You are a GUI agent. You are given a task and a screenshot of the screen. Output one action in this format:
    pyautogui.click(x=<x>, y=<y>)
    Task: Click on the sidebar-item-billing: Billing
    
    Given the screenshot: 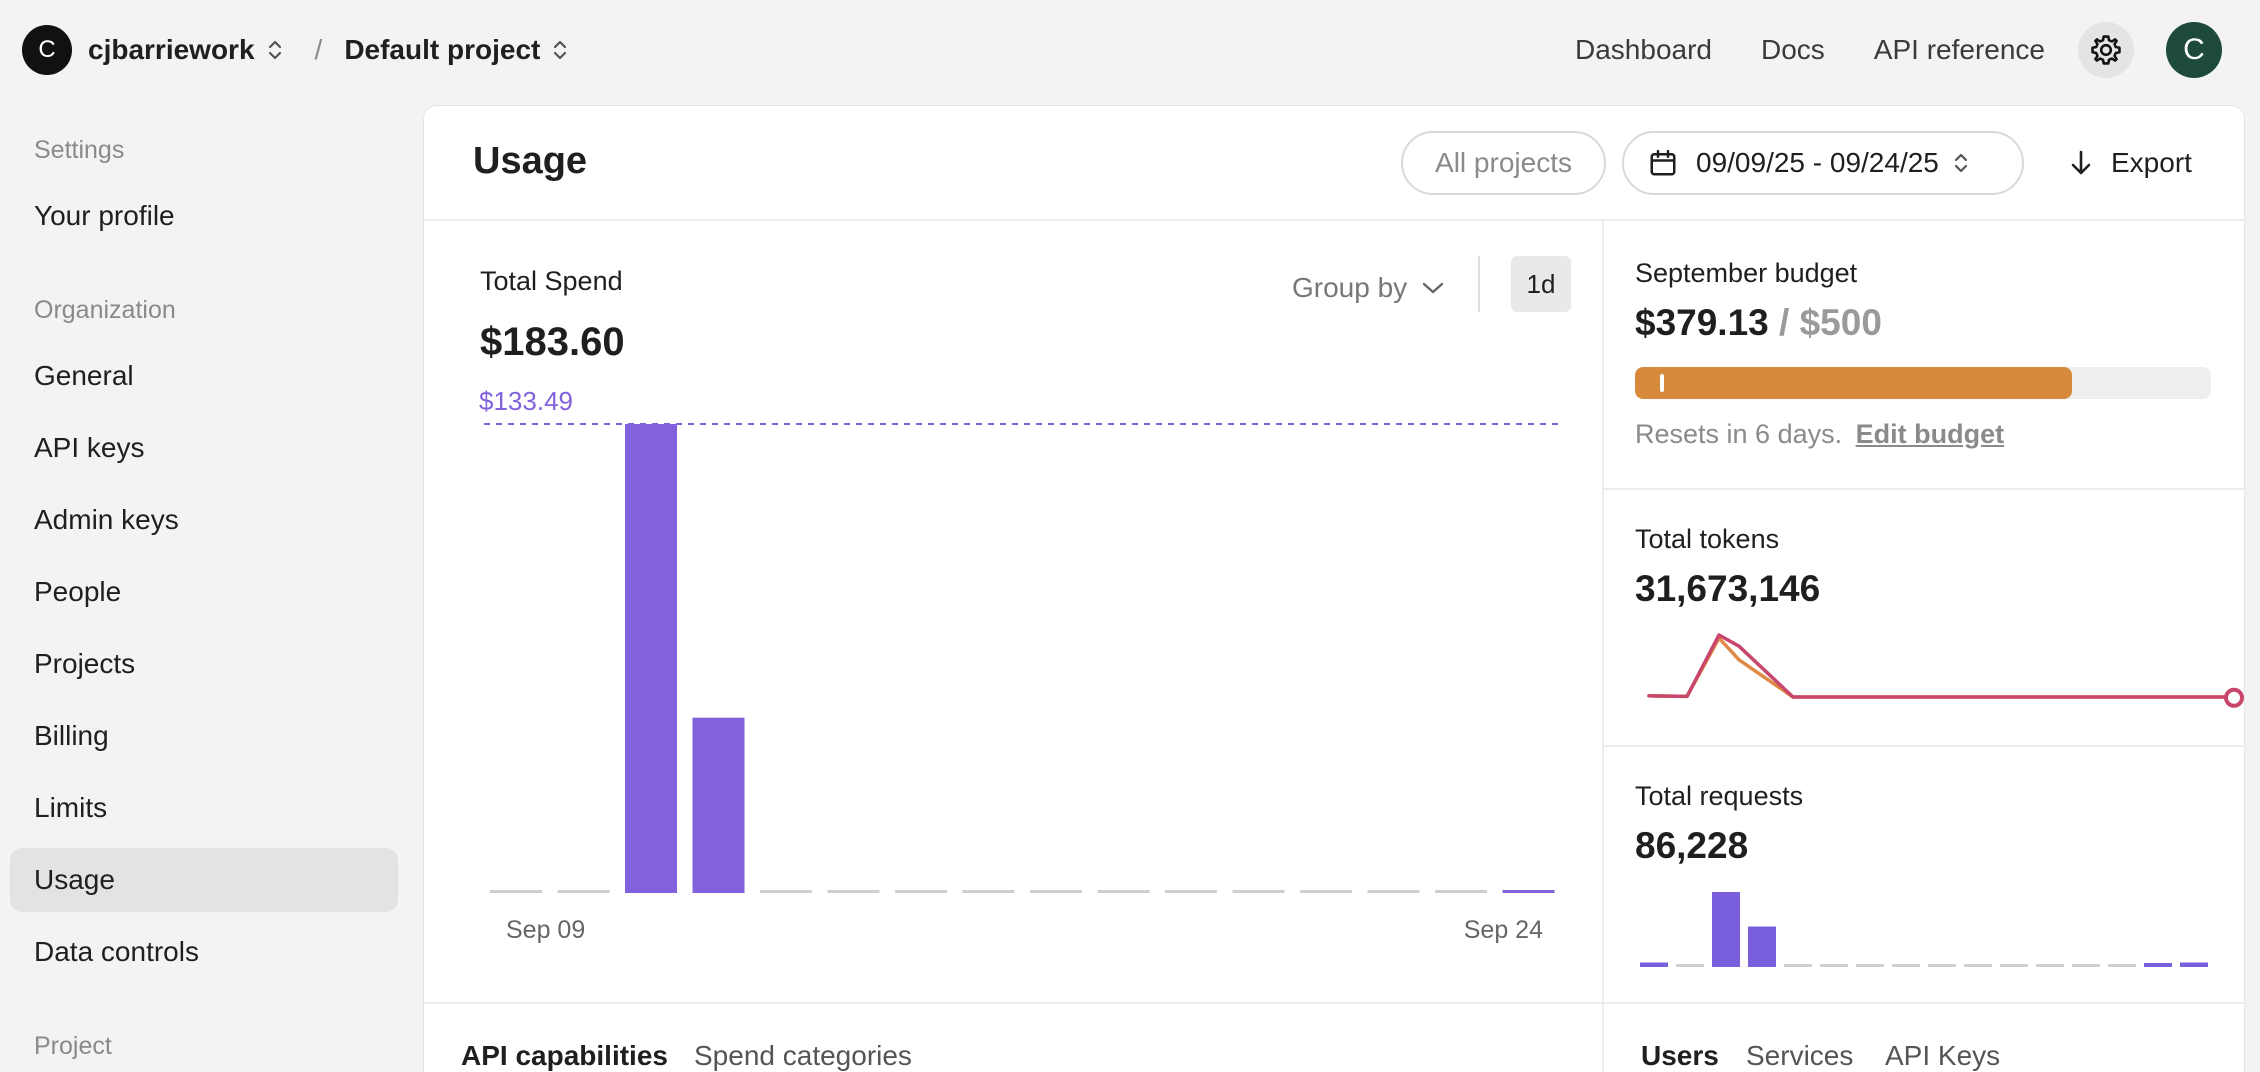 What is the action you would take?
    pyautogui.click(x=204, y=736)
    